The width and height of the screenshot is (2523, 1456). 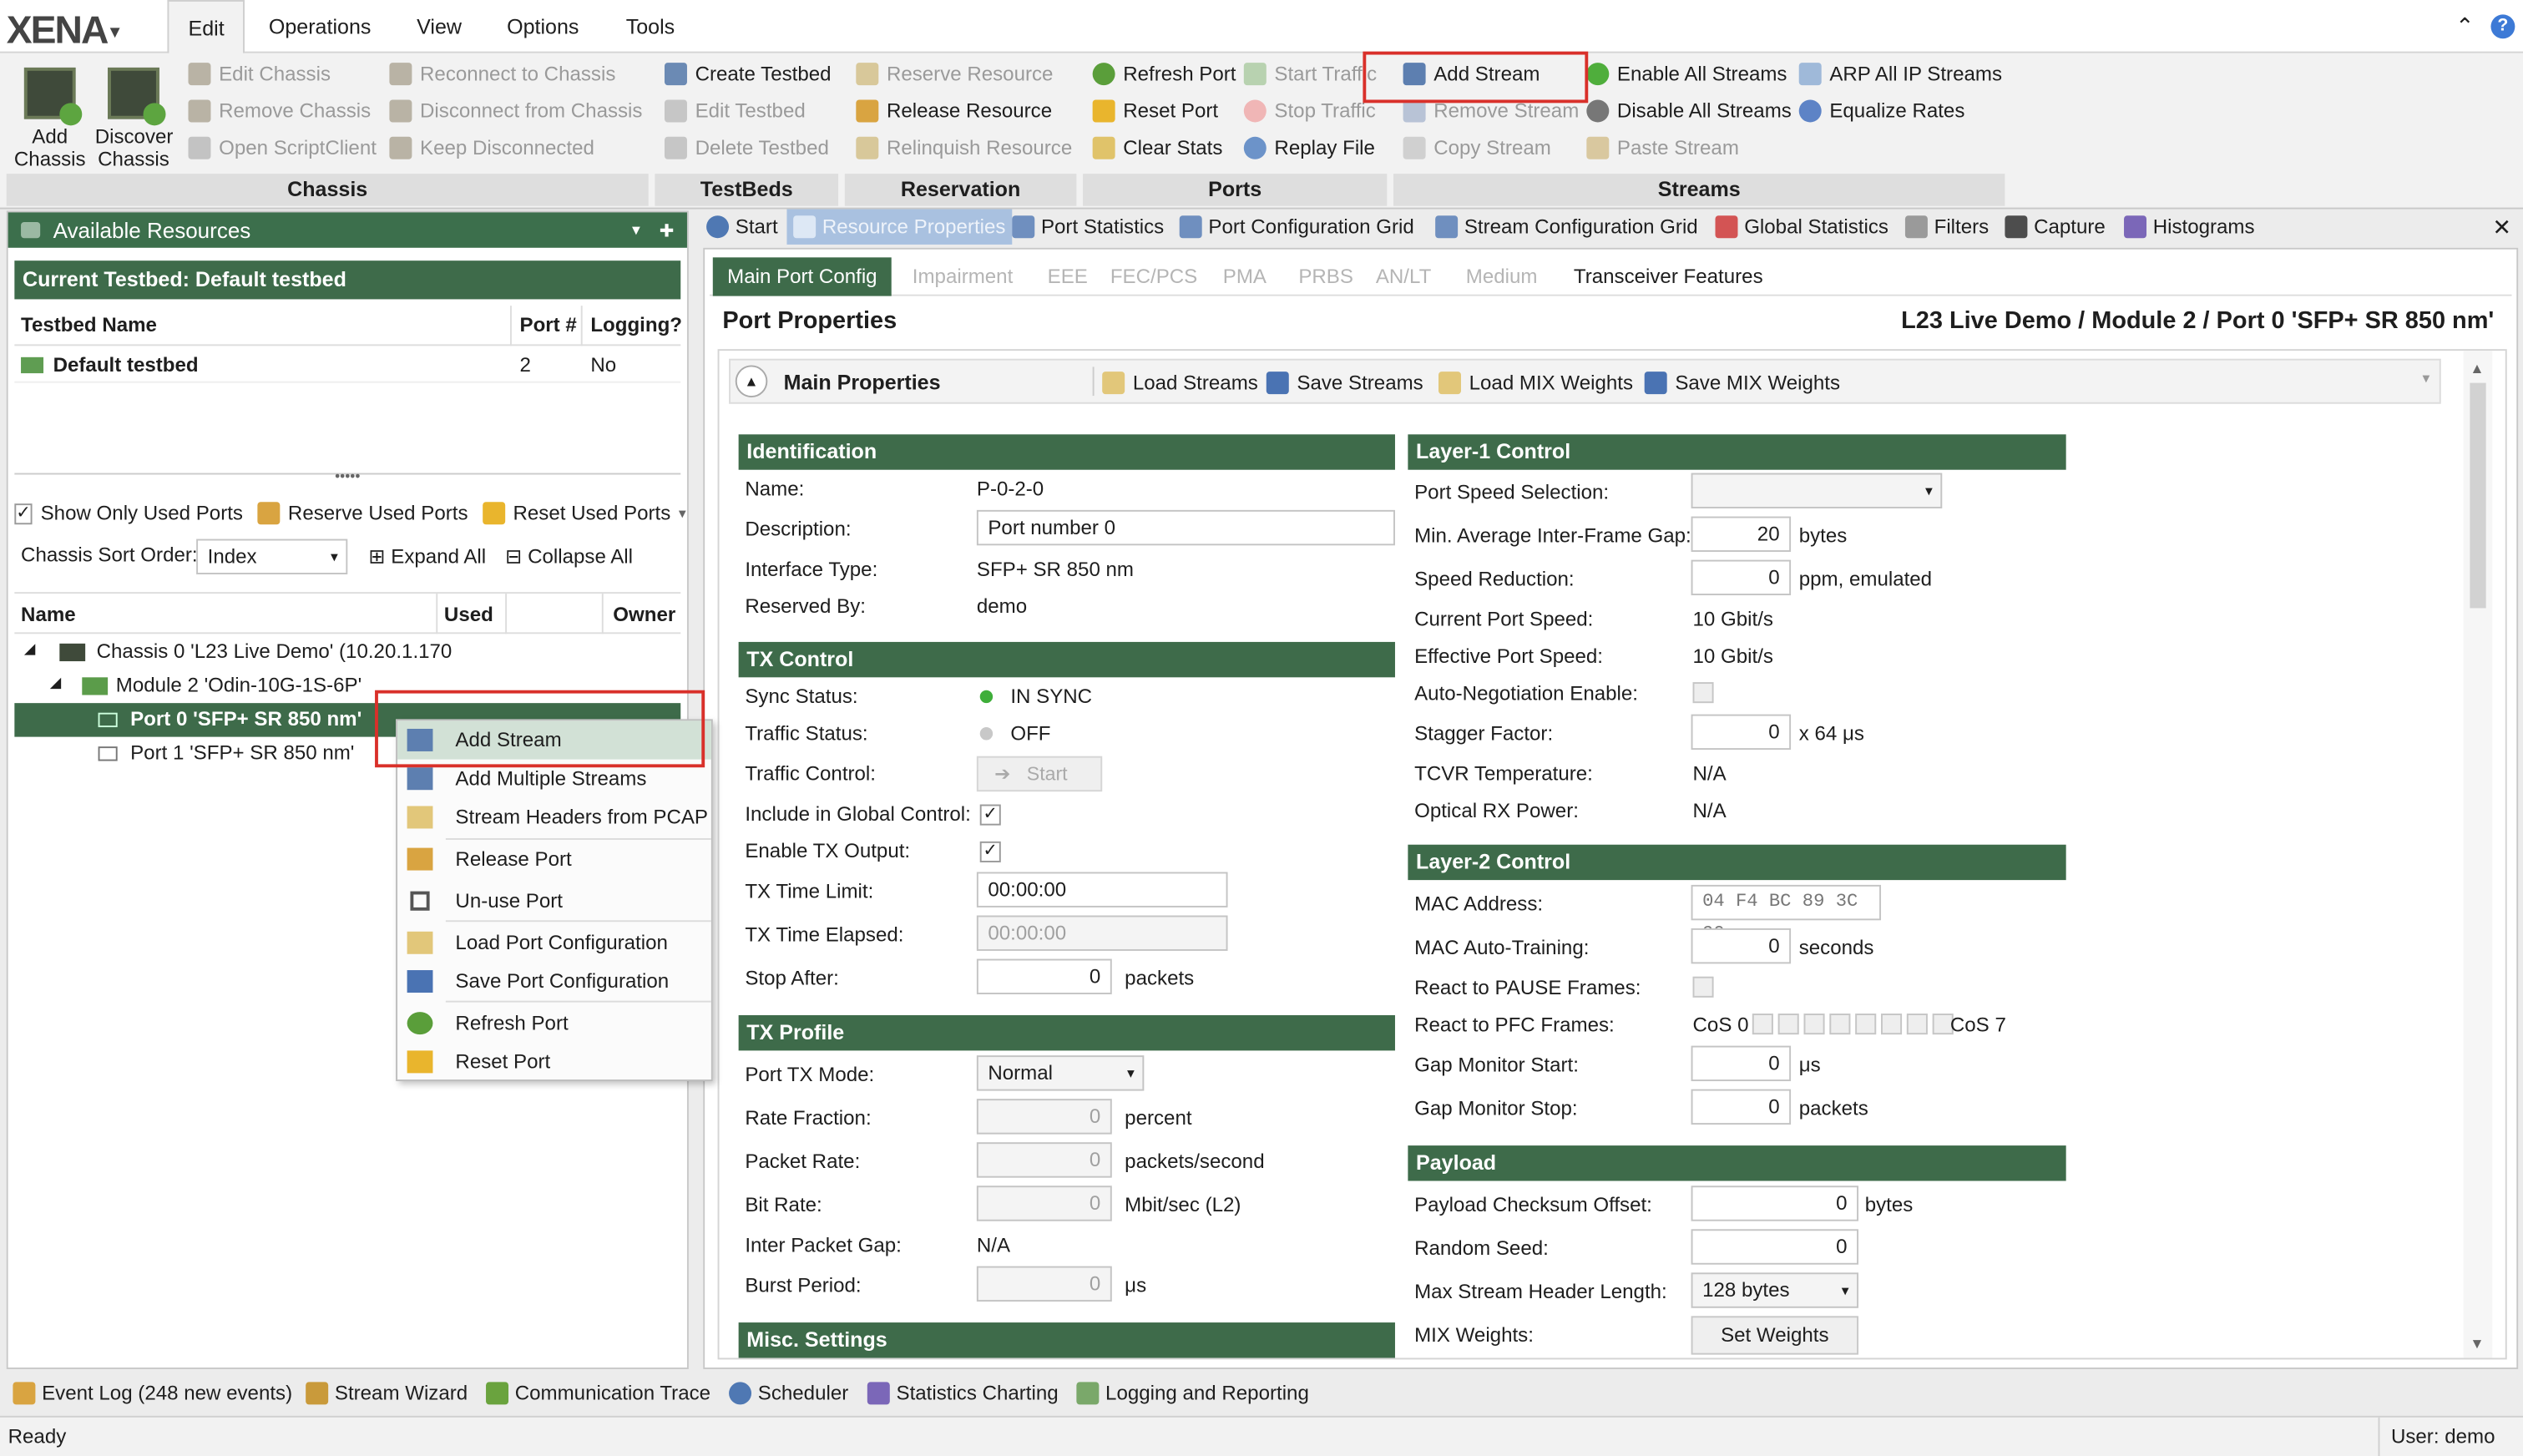 What do you see at coordinates (1801, 227) in the screenshot?
I see `tab-global-statistics: Global Statistics` at bounding box center [1801, 227].